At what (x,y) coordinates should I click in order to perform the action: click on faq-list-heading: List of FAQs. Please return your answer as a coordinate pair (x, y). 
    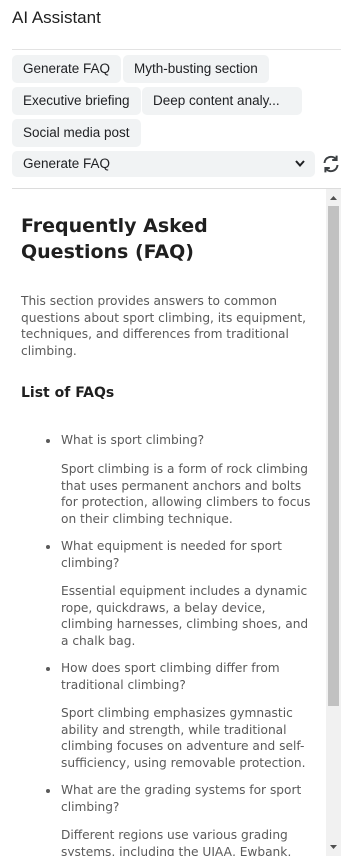
    Looking at the image, I should click on (68, 393).